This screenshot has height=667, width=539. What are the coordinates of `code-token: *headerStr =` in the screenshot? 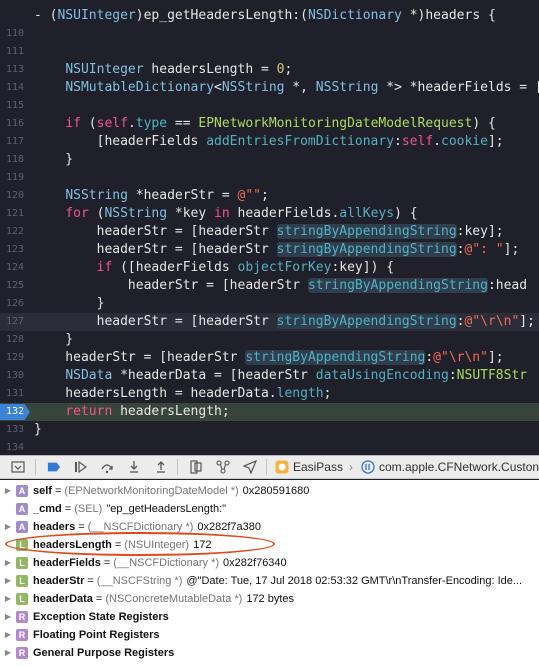 It's located at (182, 195).